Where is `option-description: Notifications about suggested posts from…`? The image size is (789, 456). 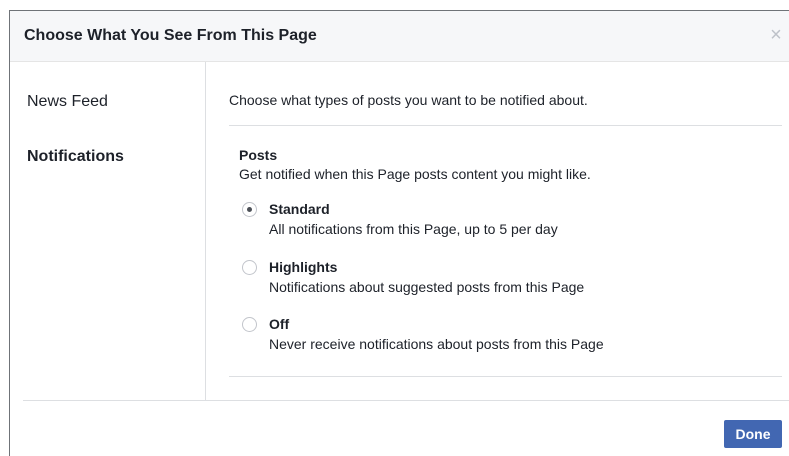 option-description: Notifications about suggested posts from… is located at coordinates (427, 287).